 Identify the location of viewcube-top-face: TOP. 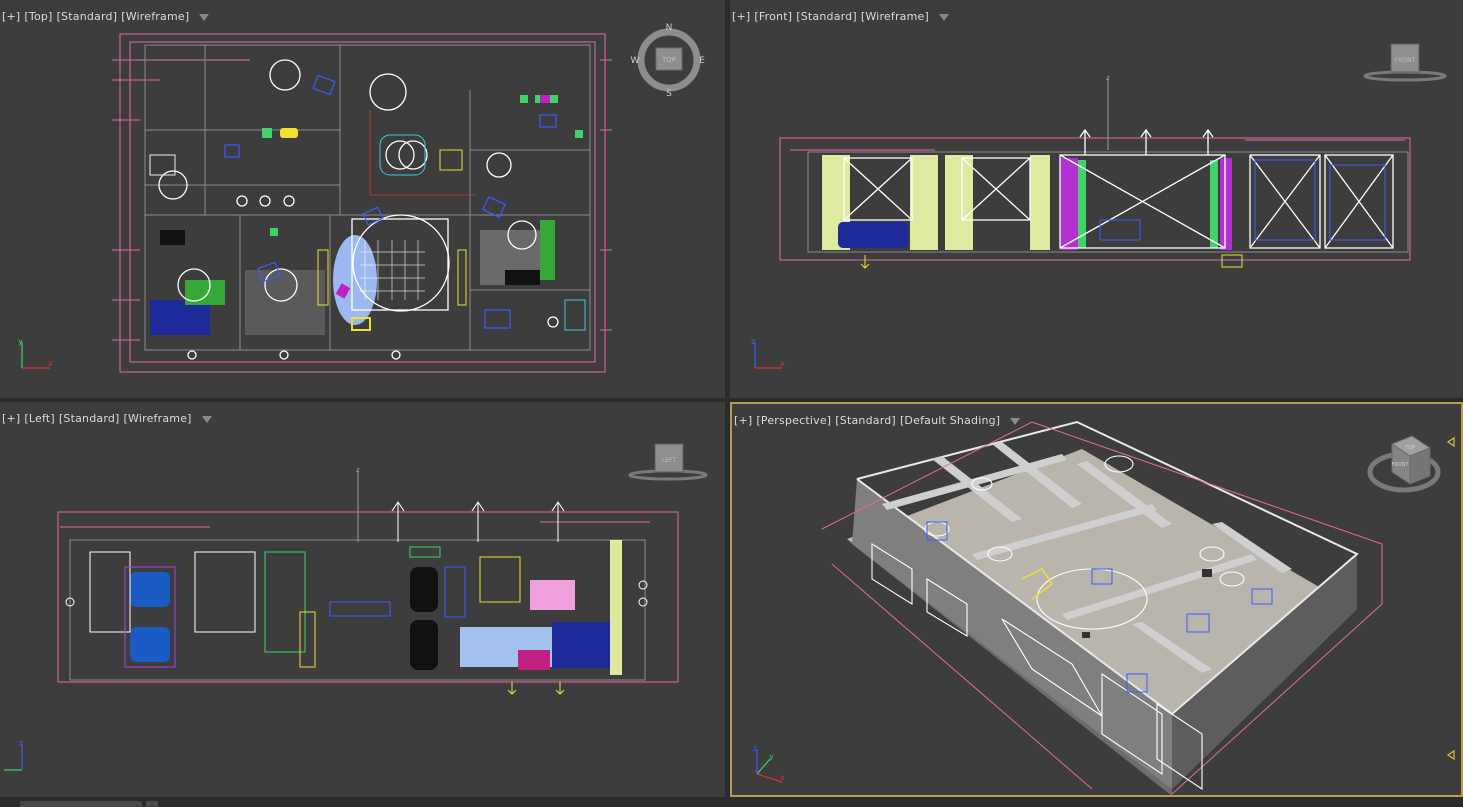
(668, 60).